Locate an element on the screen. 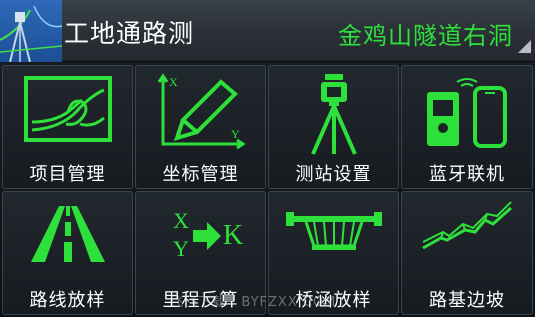 The image size is (535, 317). tile-subgrade-slope: 路基边坡 is located at coordinates (467, 253).